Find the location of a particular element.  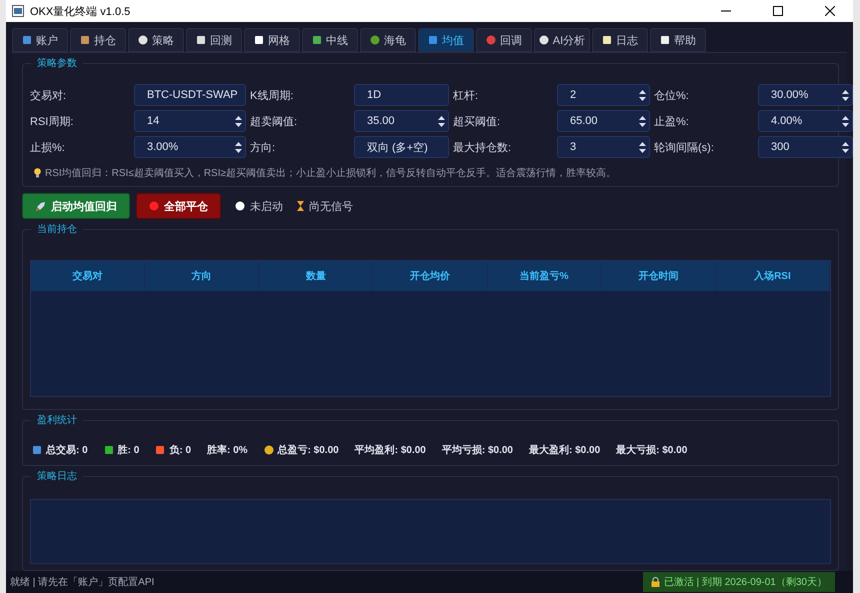

field-label: 方向: is located at coordinates (263, 147).